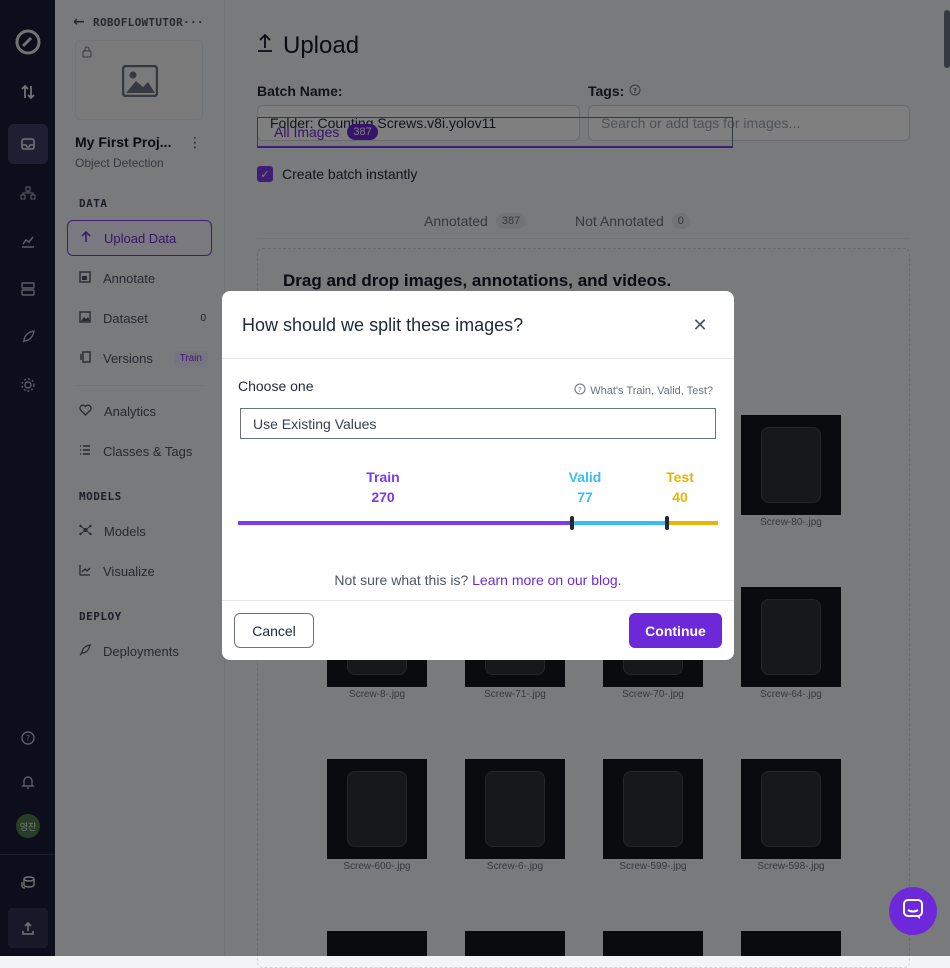  I want to click on train-label: Train, so click(383, 477).